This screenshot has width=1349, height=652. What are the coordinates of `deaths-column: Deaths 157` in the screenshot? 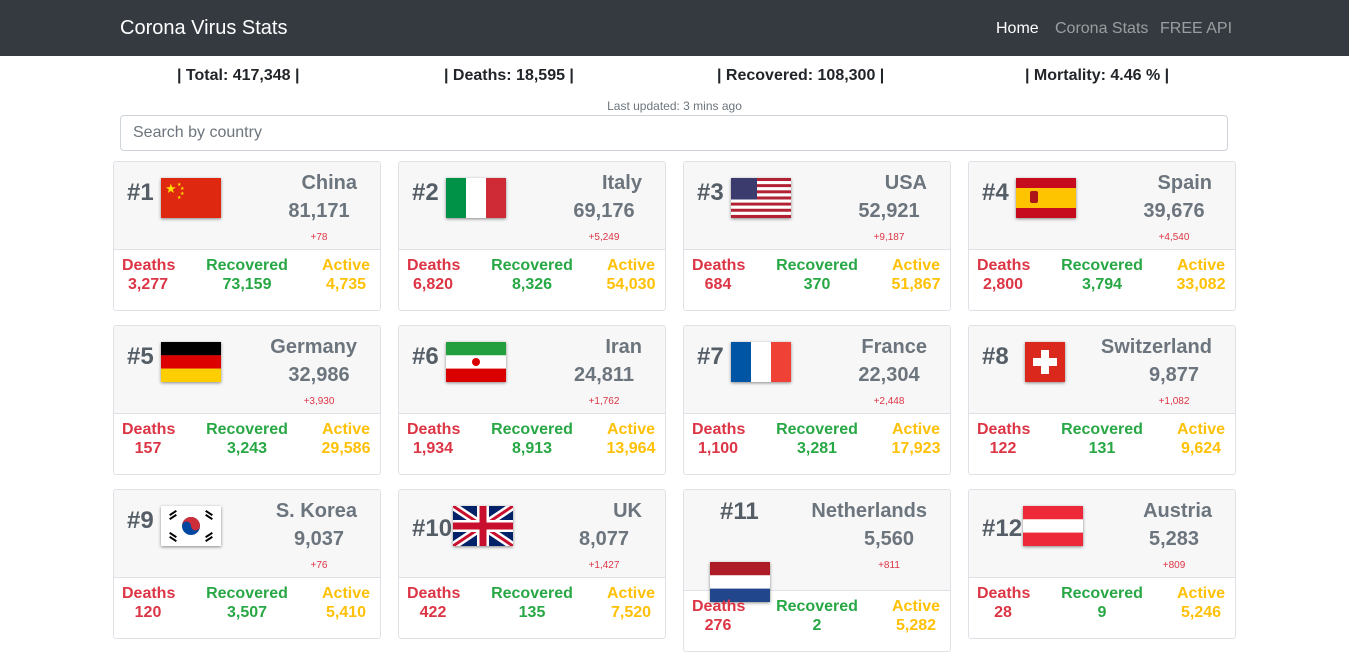 It's located at (148, 439).